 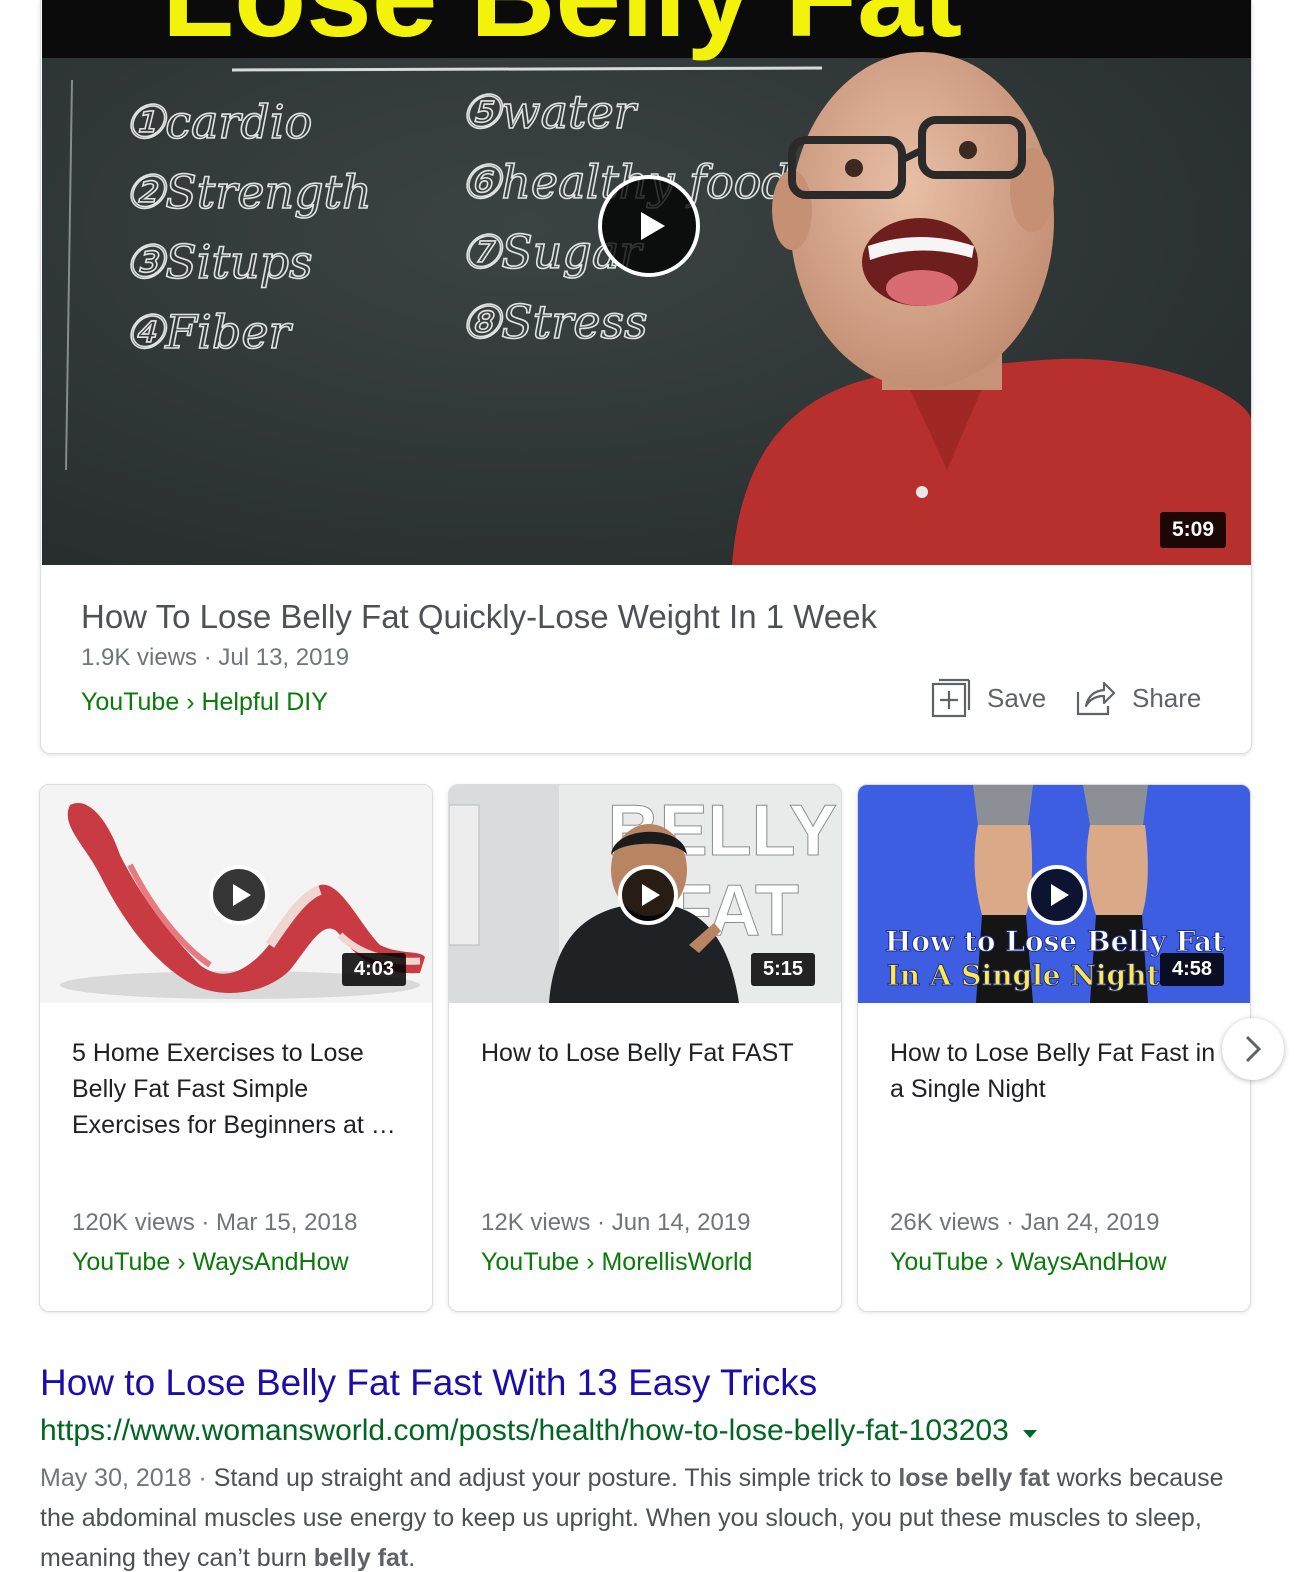 I want to click on chalkboard-item: ③Situps, so click(x=218, y=262).